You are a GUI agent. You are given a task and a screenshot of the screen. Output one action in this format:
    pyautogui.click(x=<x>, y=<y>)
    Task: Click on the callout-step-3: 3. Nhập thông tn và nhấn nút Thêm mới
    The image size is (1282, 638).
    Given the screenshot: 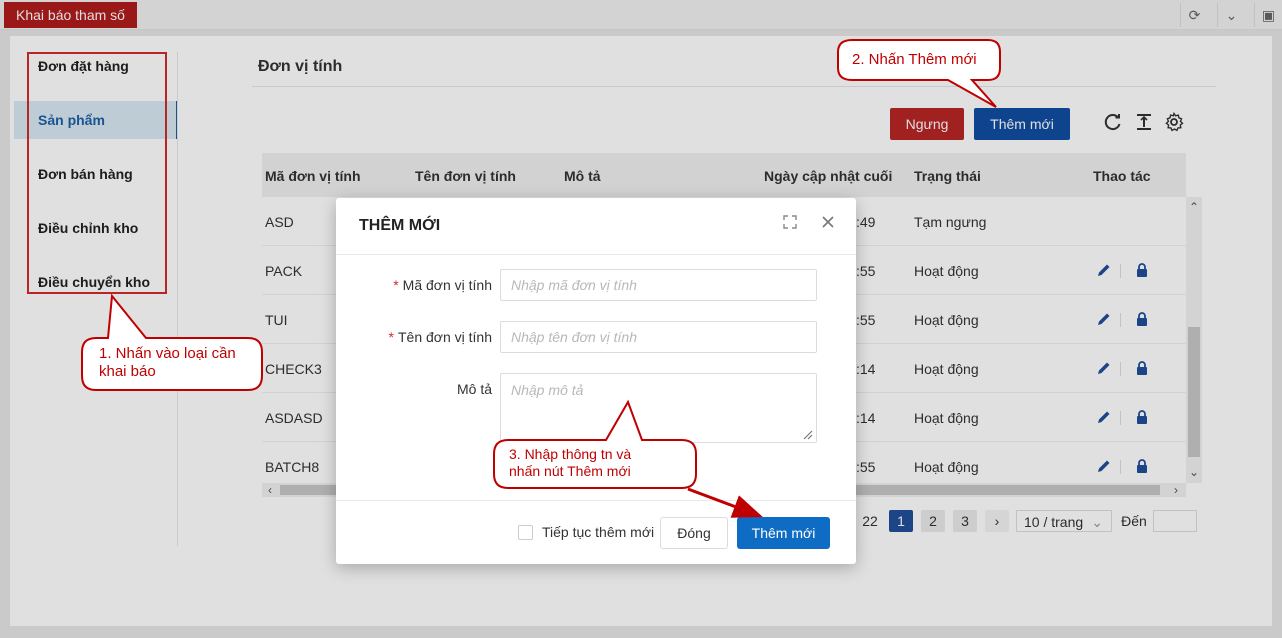 What is the action you would take?
    pyautogui.click(x=570, y=462)
    